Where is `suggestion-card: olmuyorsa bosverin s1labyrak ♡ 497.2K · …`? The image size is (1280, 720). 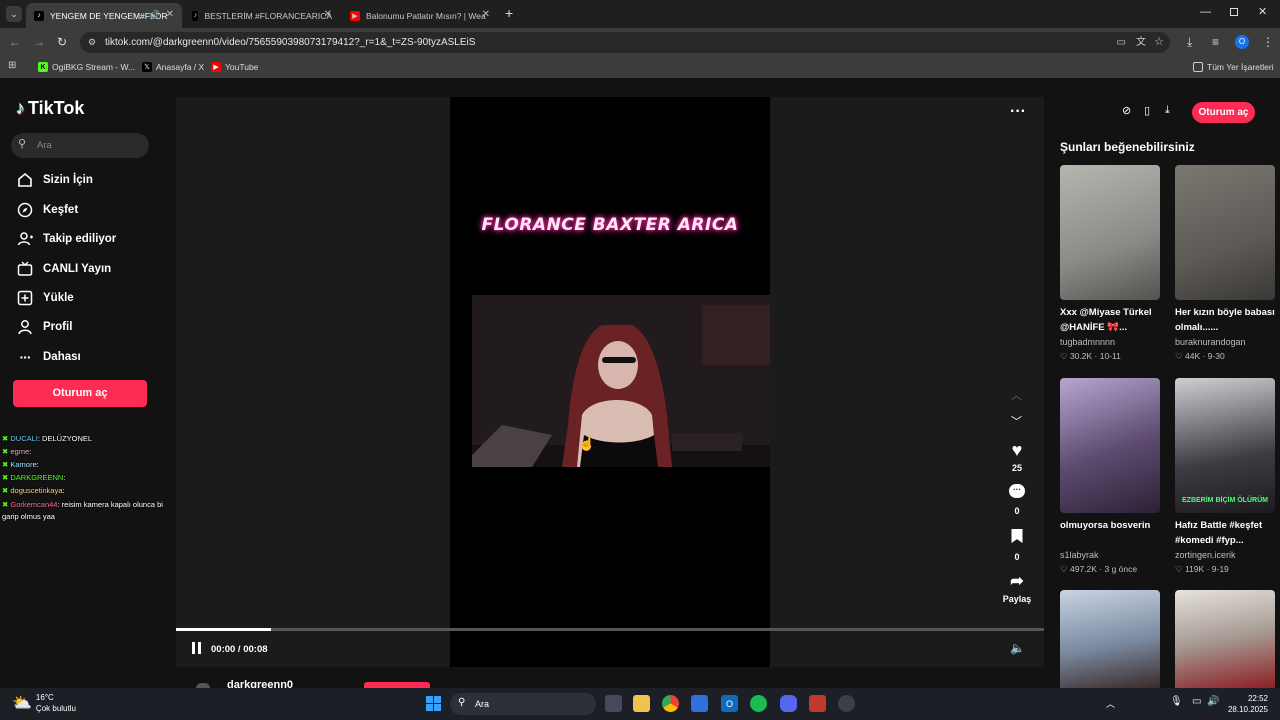 suggestion-card: olmuyorsa bosverin s1labyrak ♡ 497.2K · … is located at coordinates (1110, 477).